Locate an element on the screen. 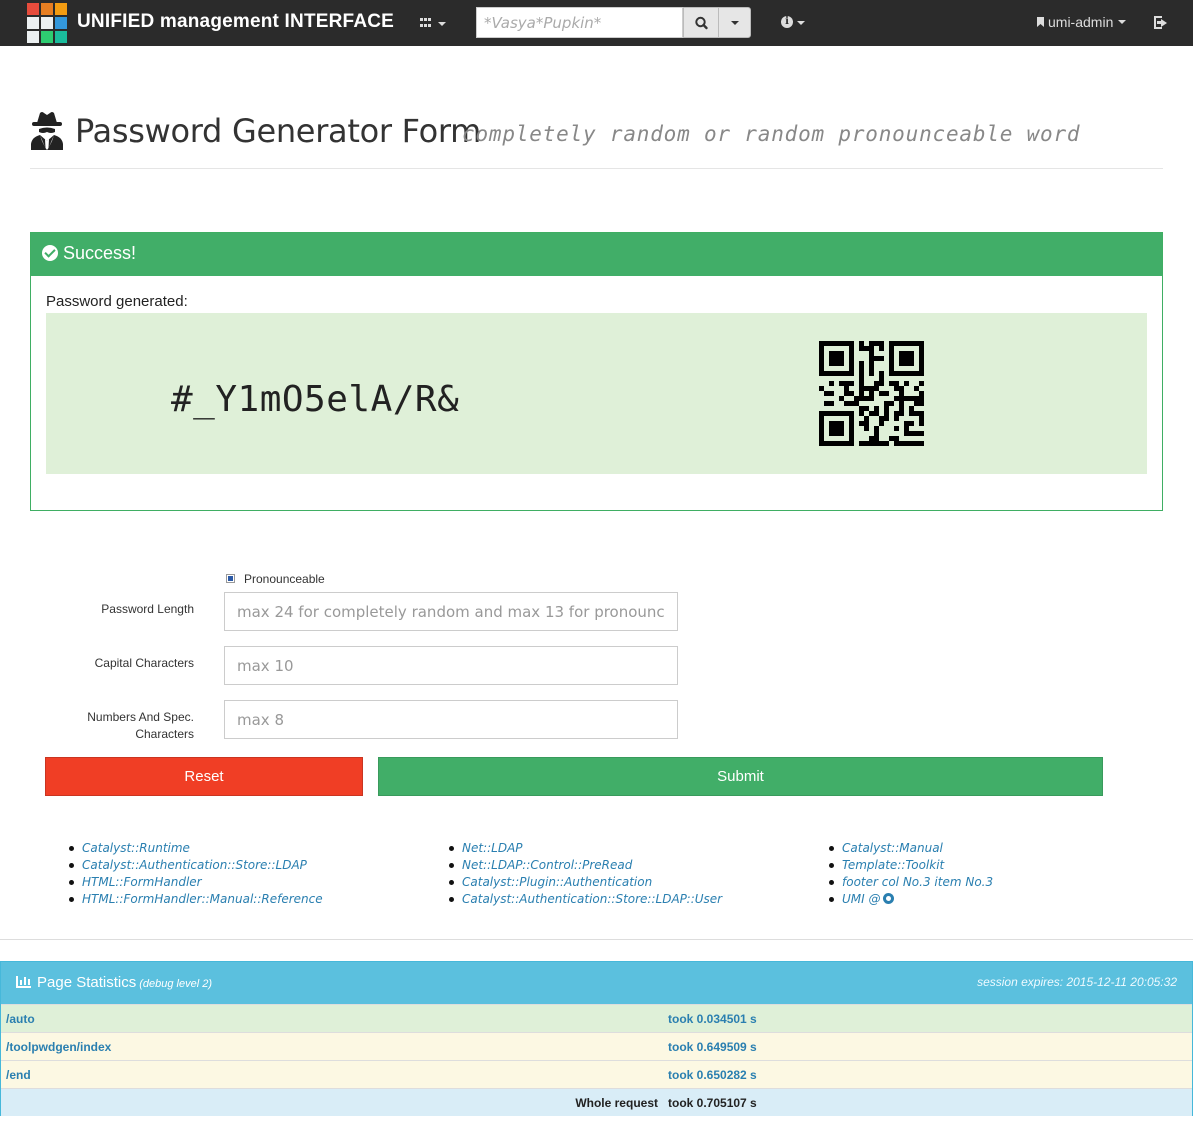 The height and width of the screenshot is (1137, 1193). logout-button is located at coordinates (1161, 22).